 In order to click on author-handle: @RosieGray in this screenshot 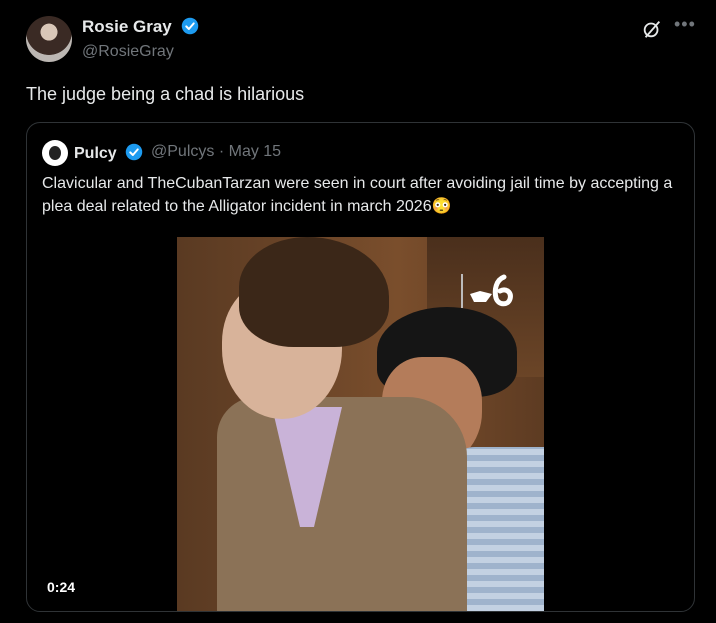, I will do `click(128, 52)`.